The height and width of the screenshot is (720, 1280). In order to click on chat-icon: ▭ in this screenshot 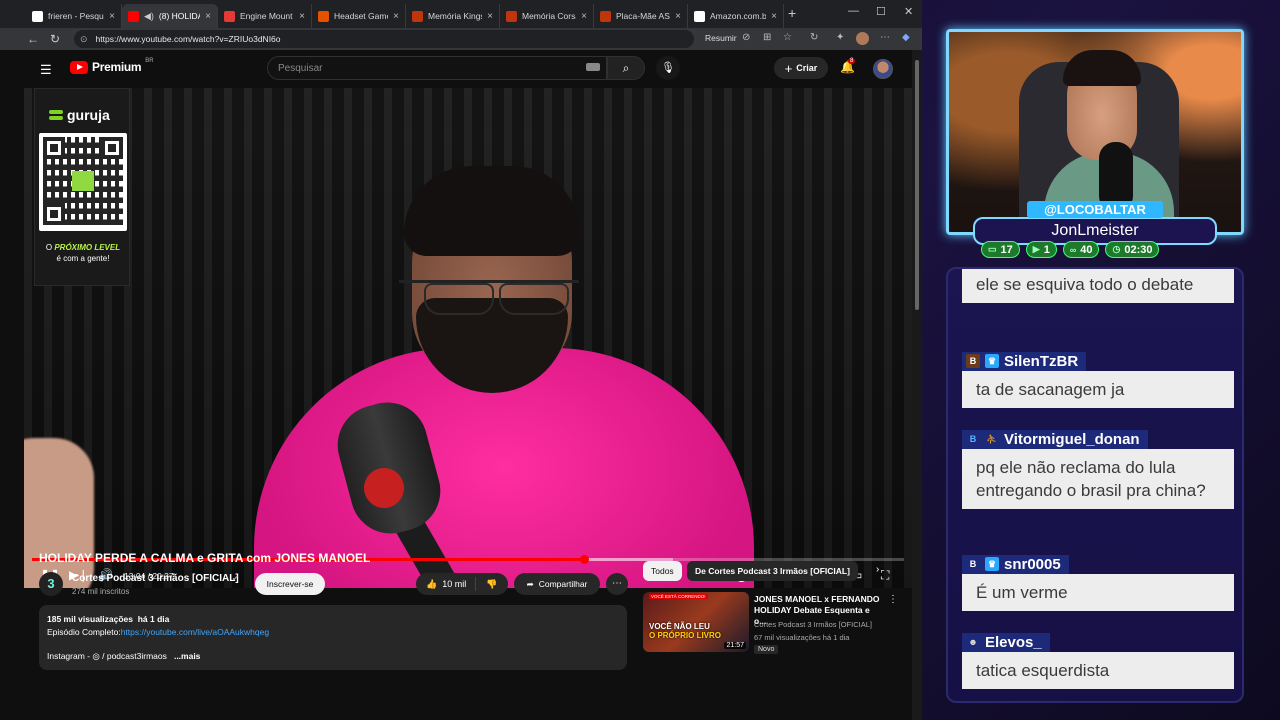, I will do `click(992, 249)`.